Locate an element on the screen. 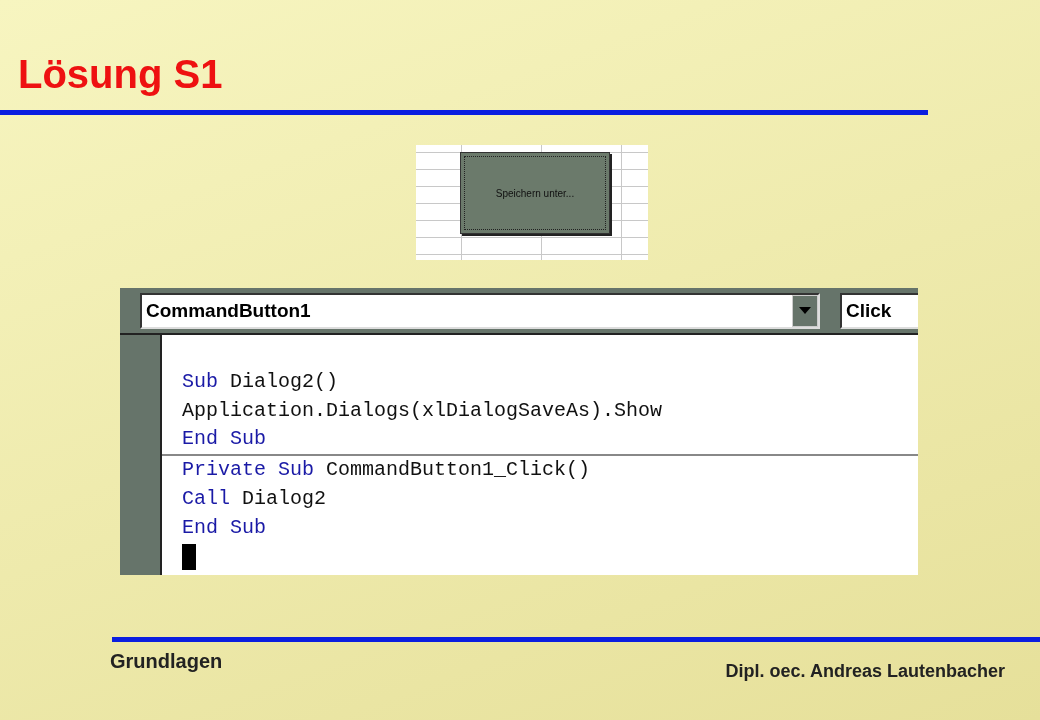 Image resolution: width=1040 pixels, height=720 pixels. slide-title: Lösung S1 is located at coordinates (121, 74).